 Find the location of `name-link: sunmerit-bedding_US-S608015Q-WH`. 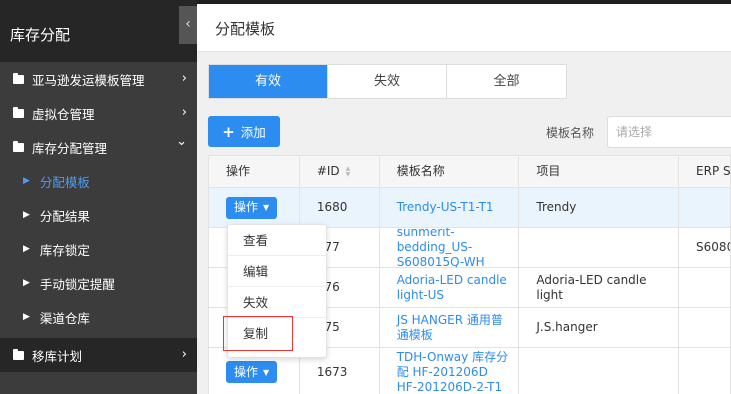

name-link: sunmerit-bedding_US-S608015Q-WH is located at coordinates (450, 247).